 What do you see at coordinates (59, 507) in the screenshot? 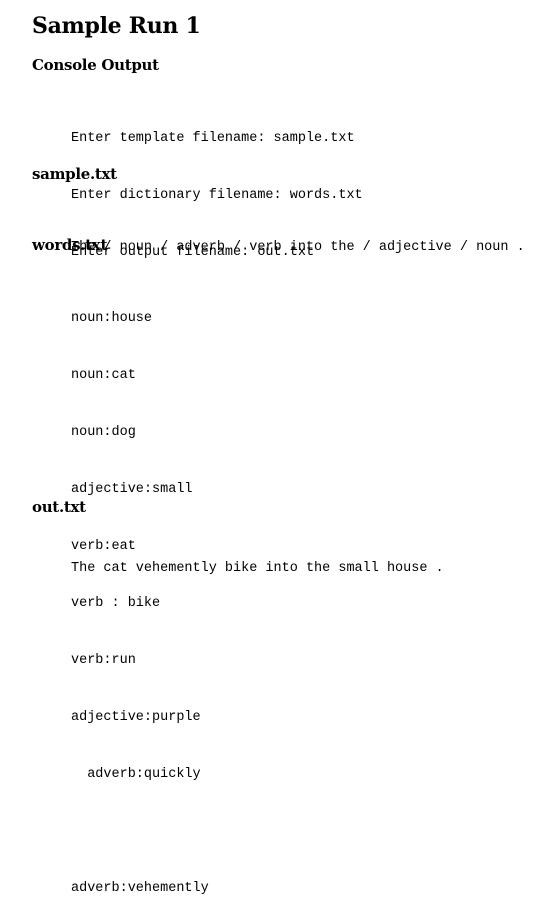
I see `out-txt-heading: out.txt` at bounding box center [59, 507].